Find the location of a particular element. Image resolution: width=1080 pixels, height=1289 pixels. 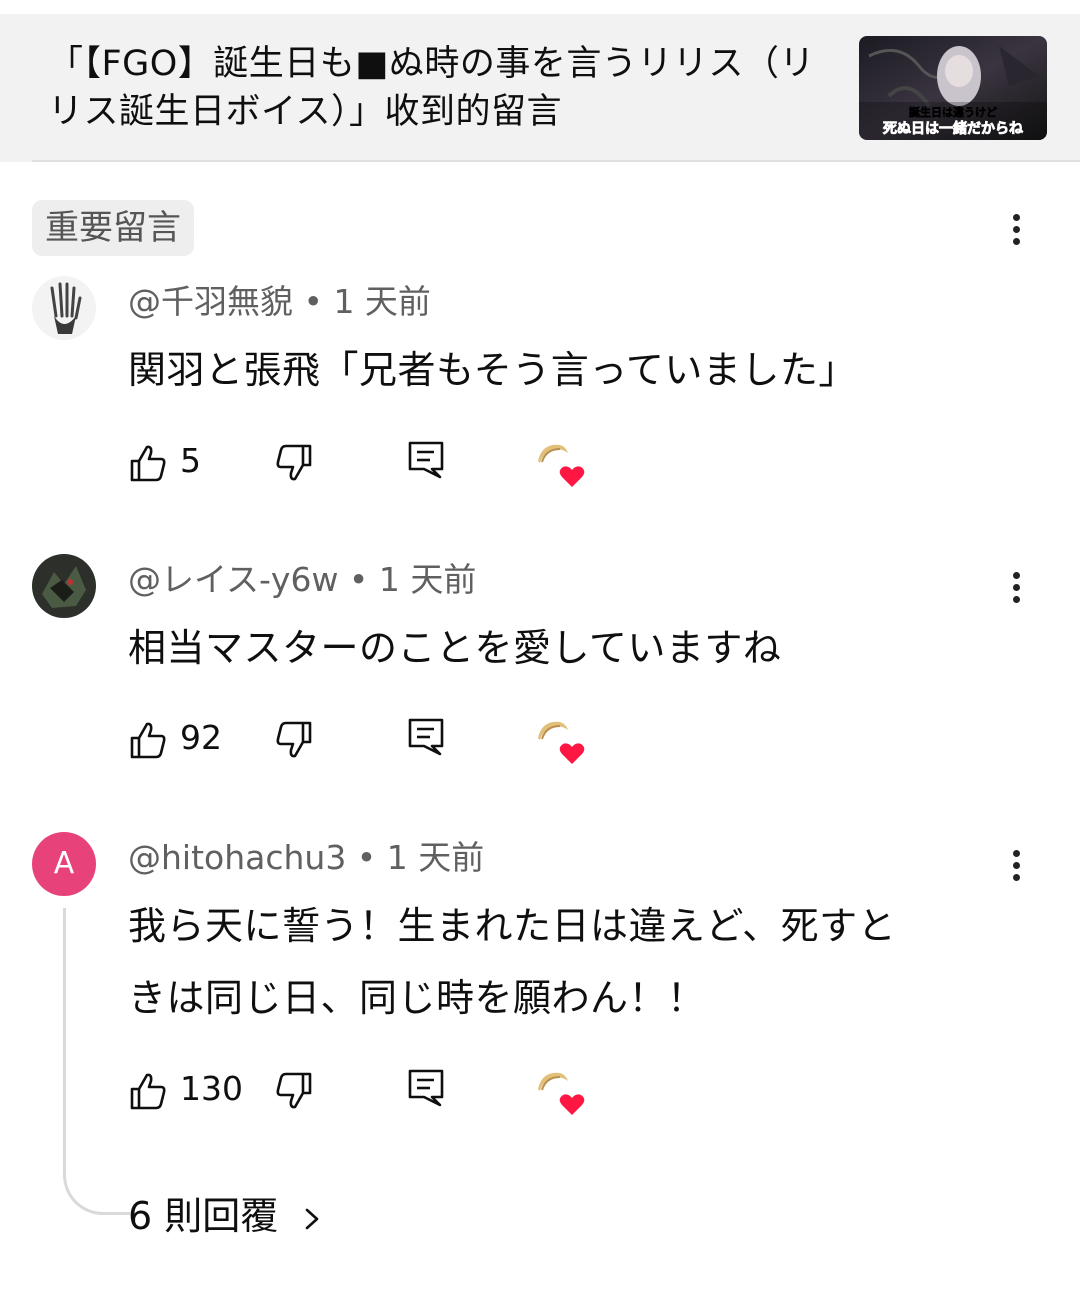

comment-text-line: 我ら天に誓う！生まれた日は違えど、死すと is located at coordinates (512, 926).